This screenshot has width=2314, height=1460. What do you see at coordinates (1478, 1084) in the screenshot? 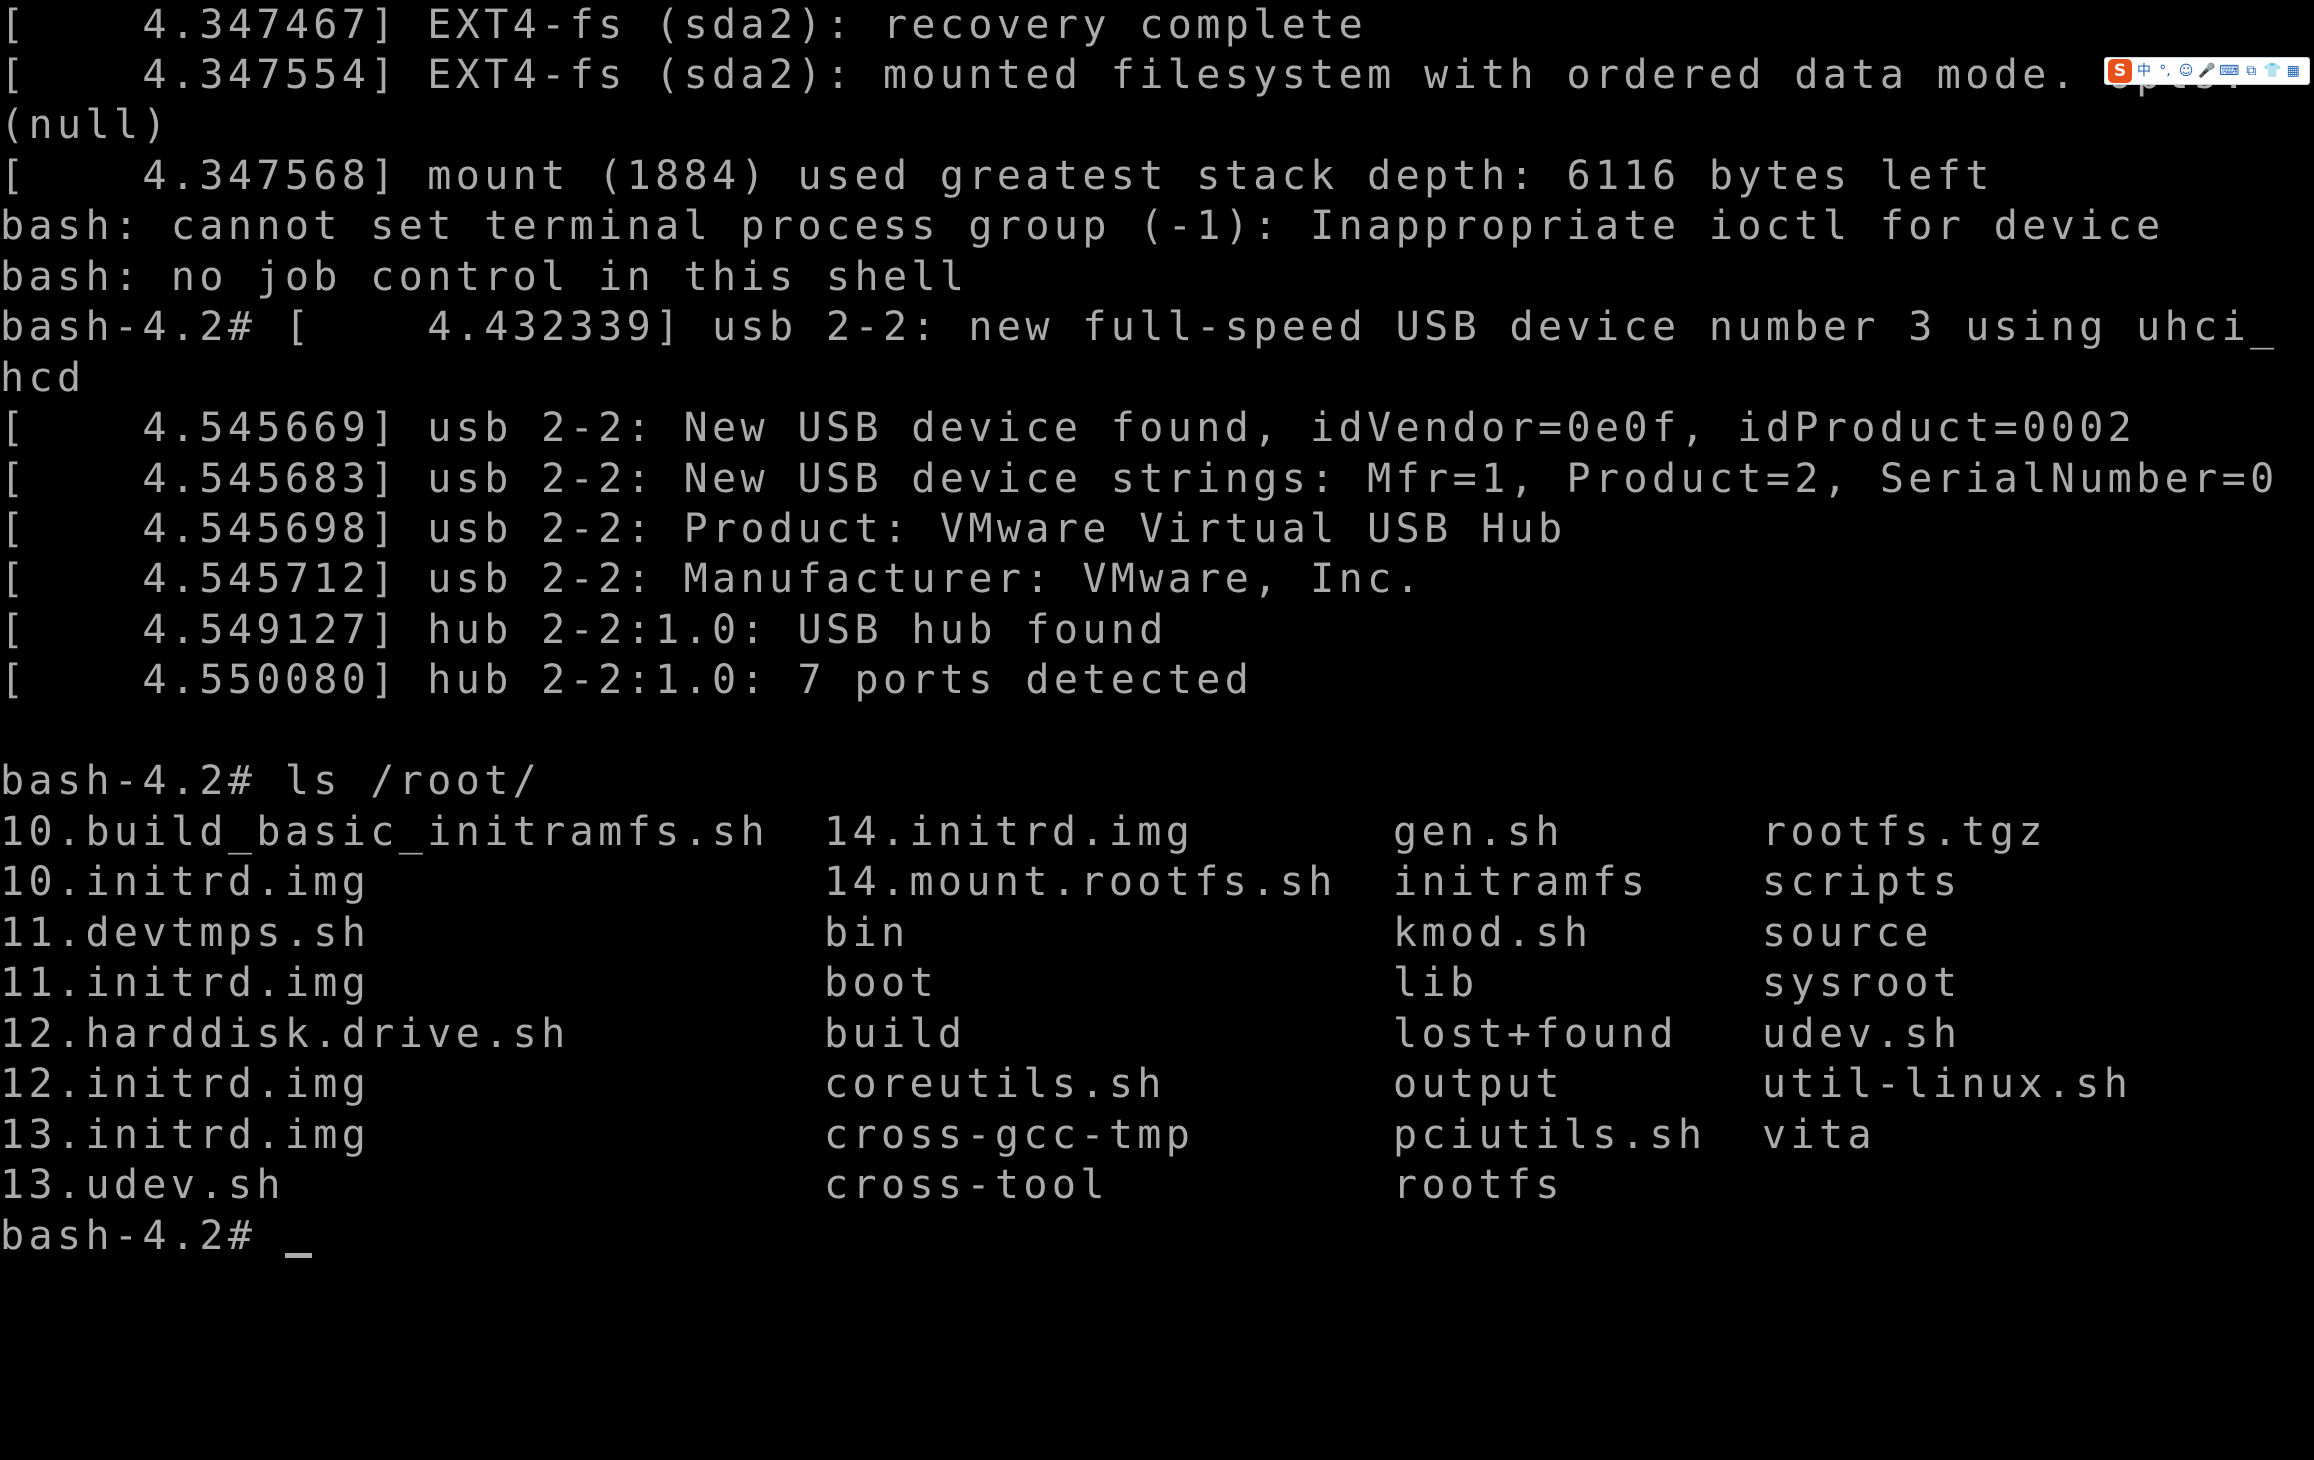
I see `ls-entry: output` at bounding box center [1478, 1084].